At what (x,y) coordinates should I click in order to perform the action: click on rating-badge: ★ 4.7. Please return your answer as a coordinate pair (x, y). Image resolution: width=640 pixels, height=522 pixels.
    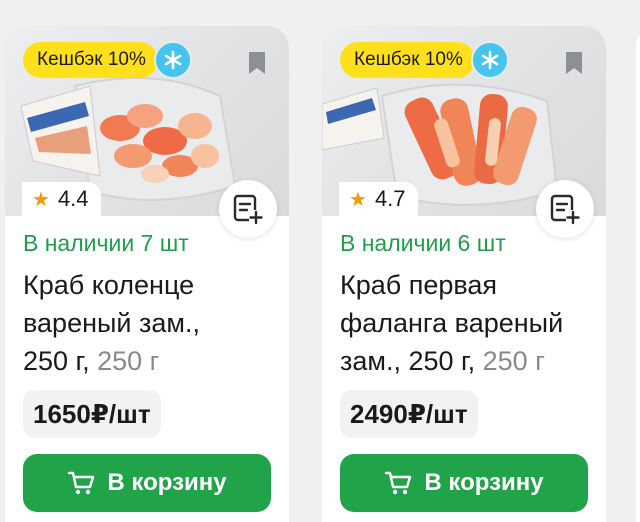
    Looking at the image, I should click on (378, 199).